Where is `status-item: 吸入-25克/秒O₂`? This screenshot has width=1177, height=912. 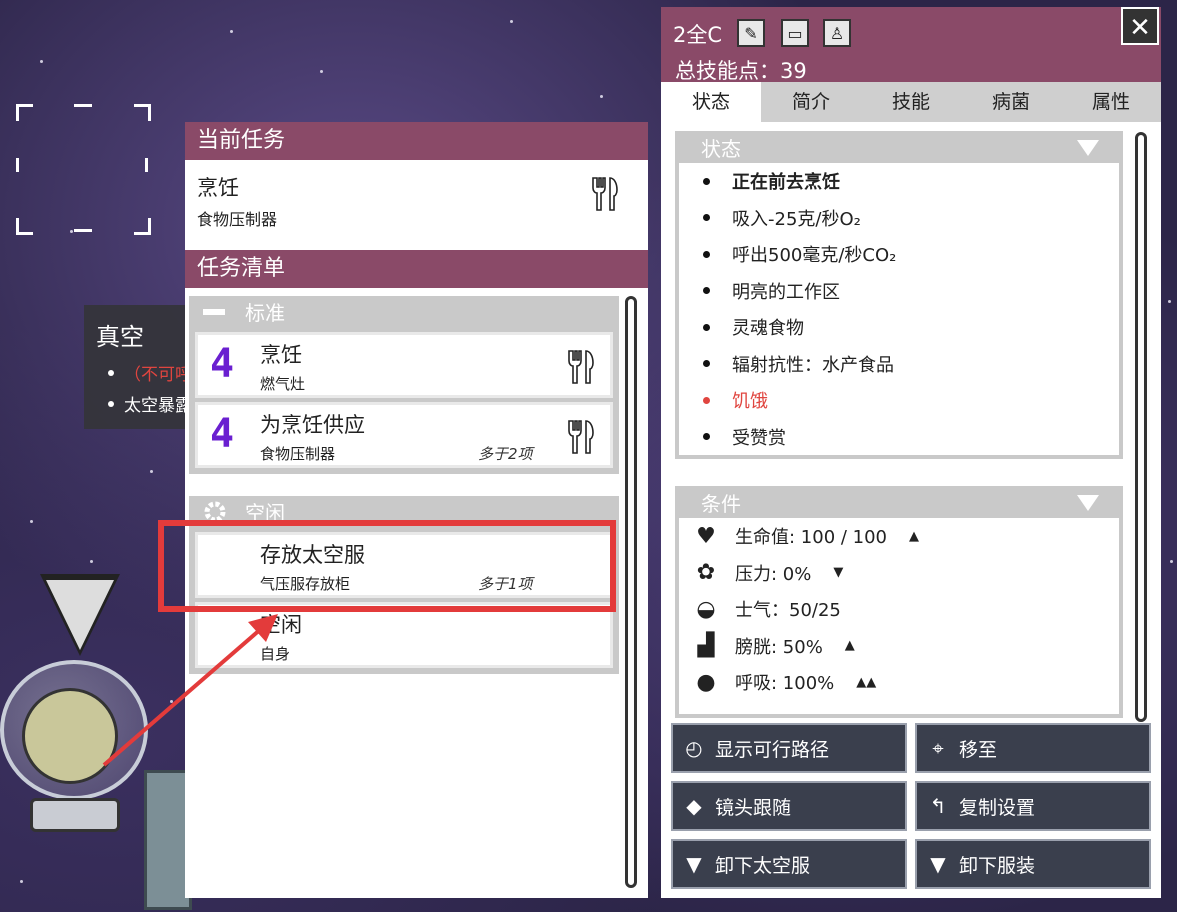 status-item: 吸入-25克/秒O₂ is located at coordinates (899, 218).